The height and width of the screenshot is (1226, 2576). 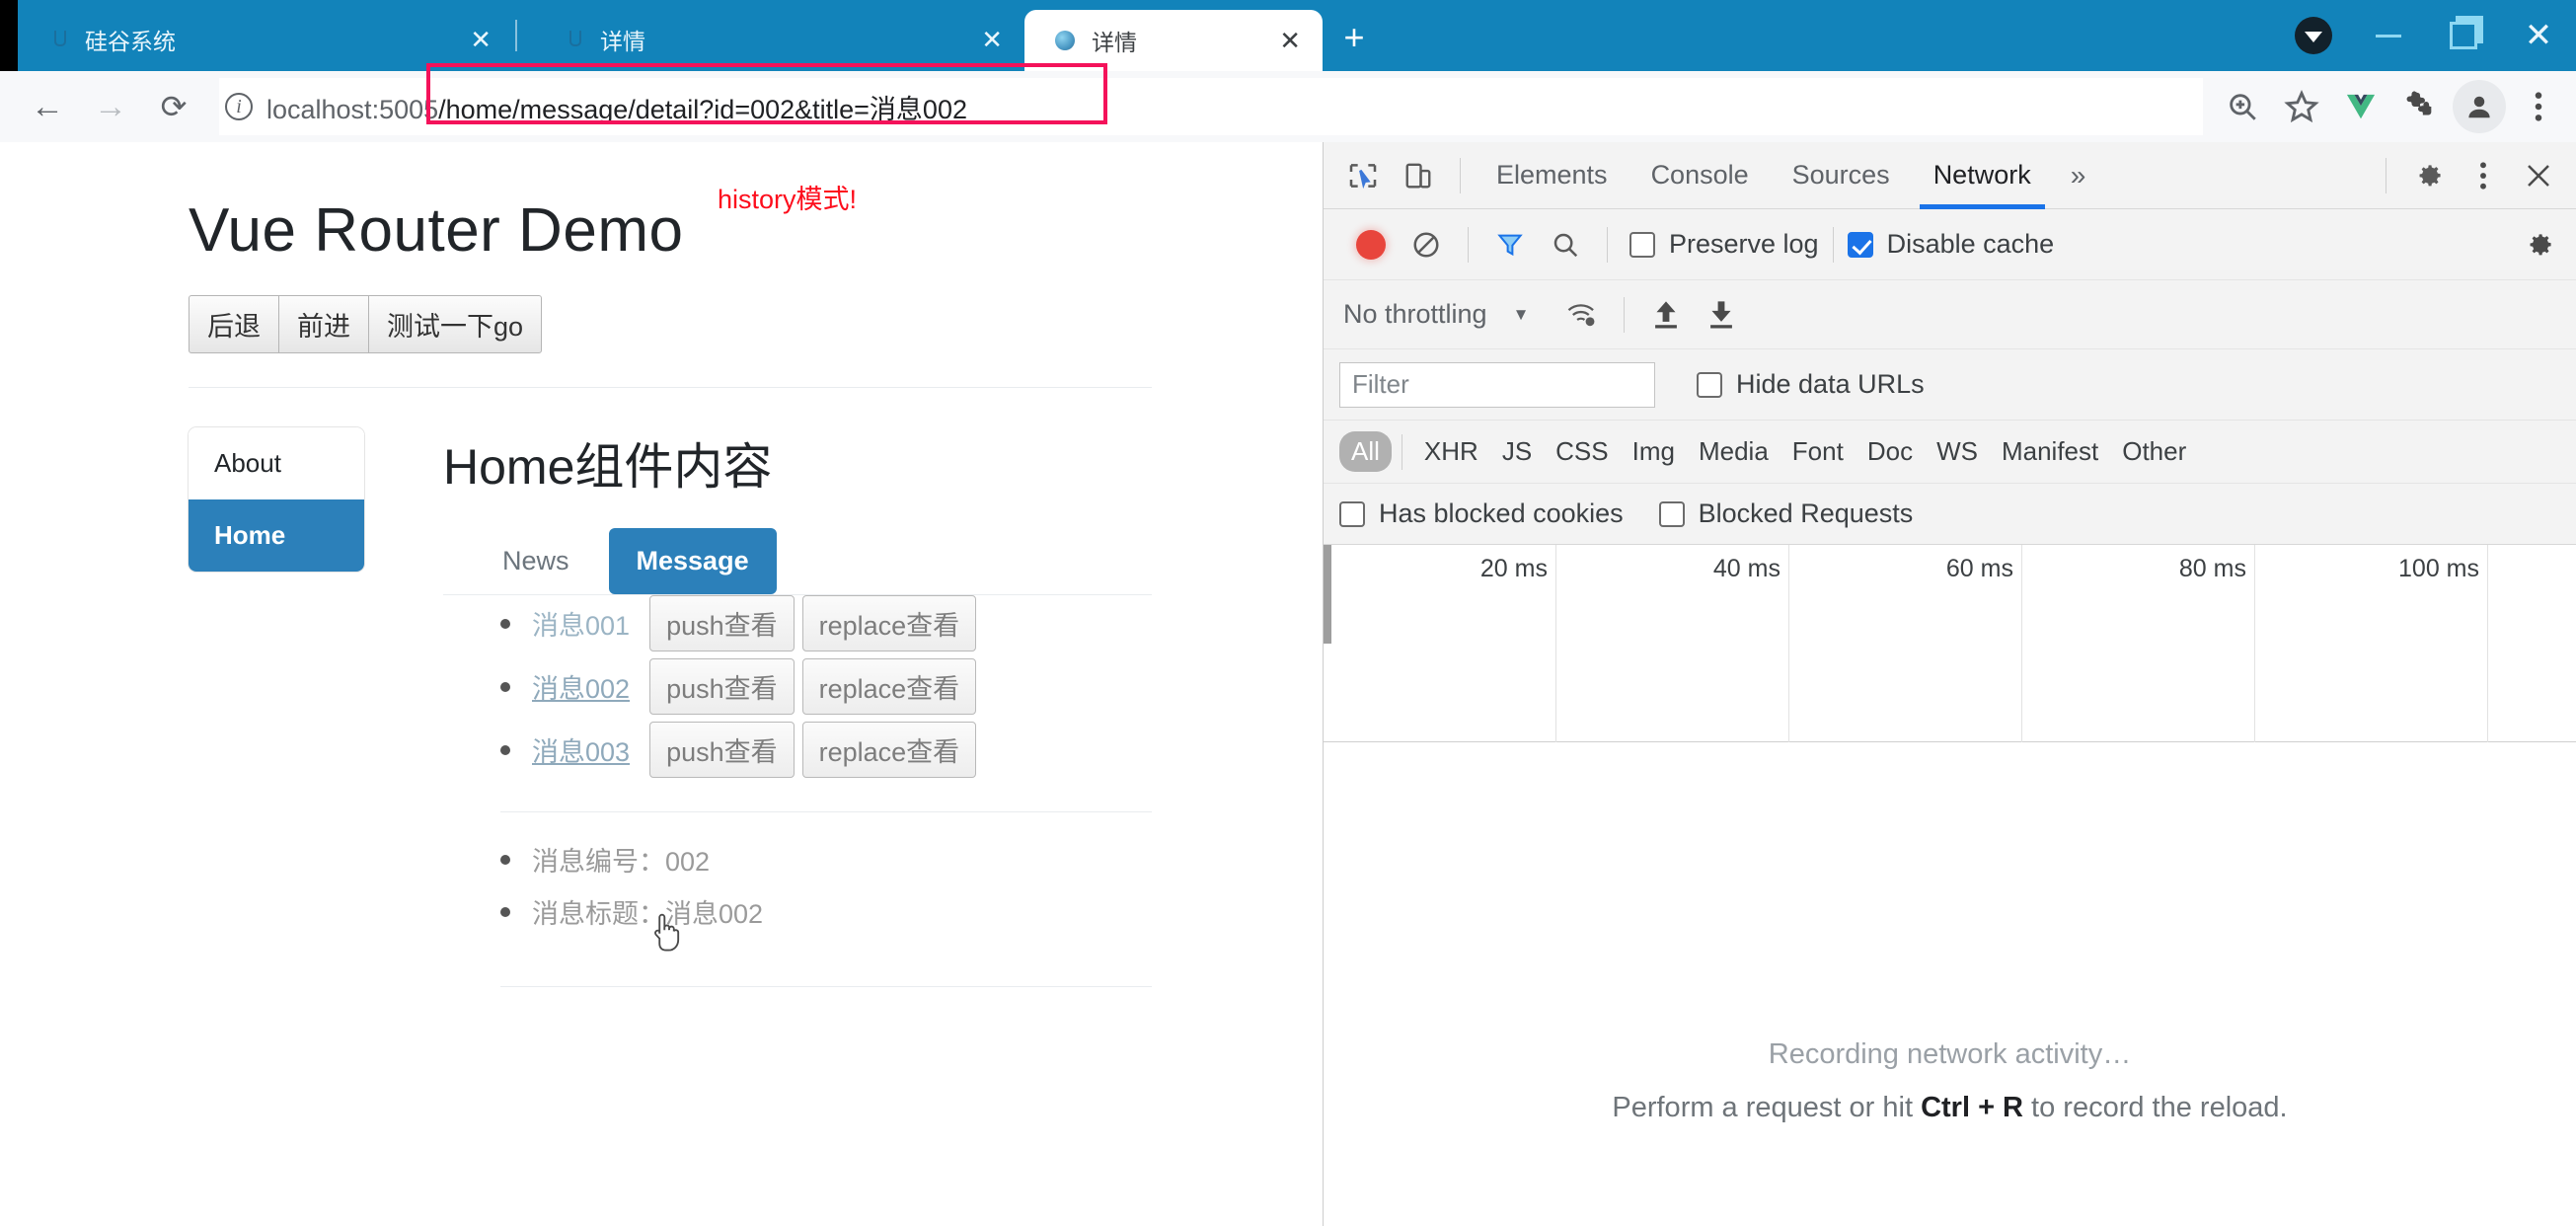 I want to click on downloads-badge-icon, so click(x=2313, y=35).